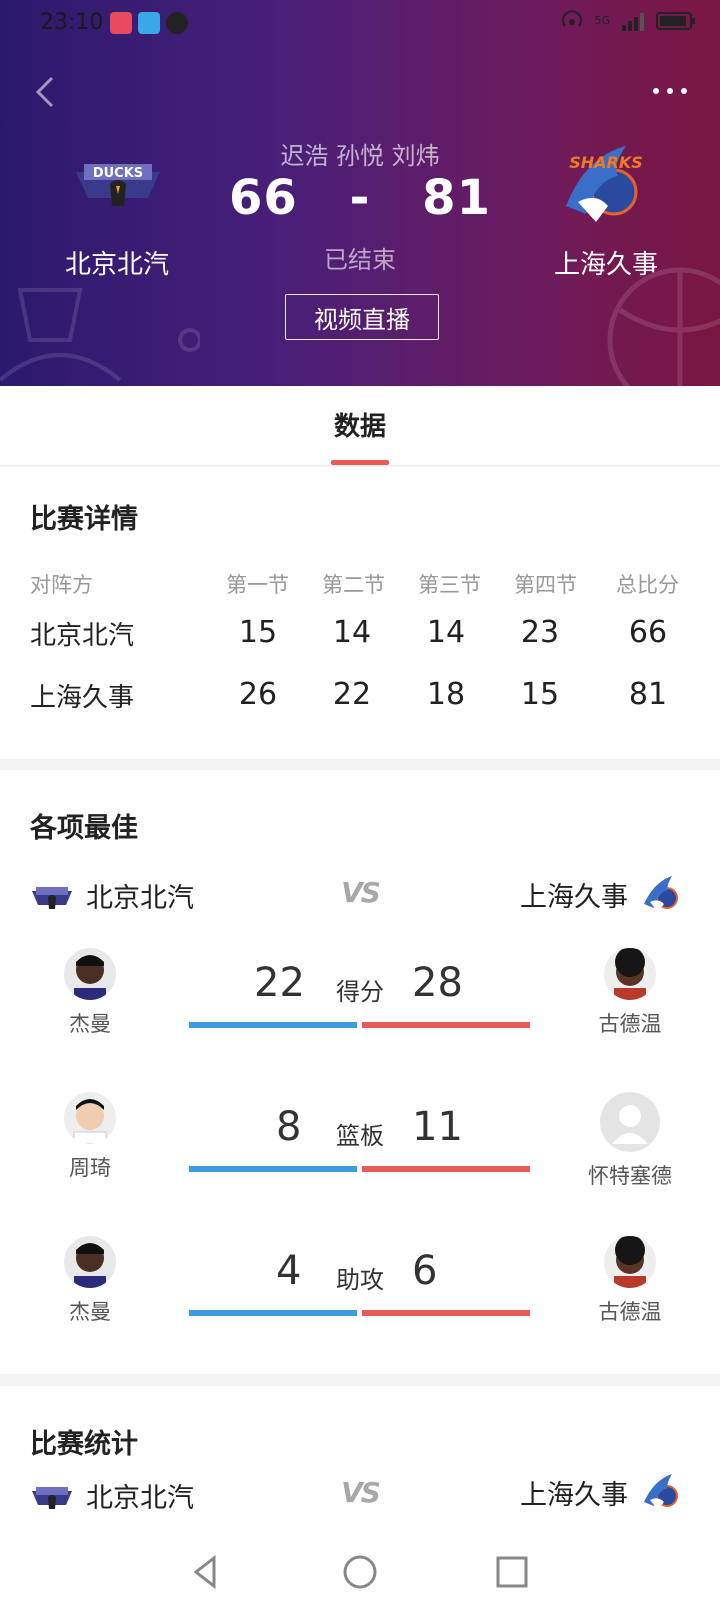  I want to click on section-title: 比赛统计, so click(84, 1444).